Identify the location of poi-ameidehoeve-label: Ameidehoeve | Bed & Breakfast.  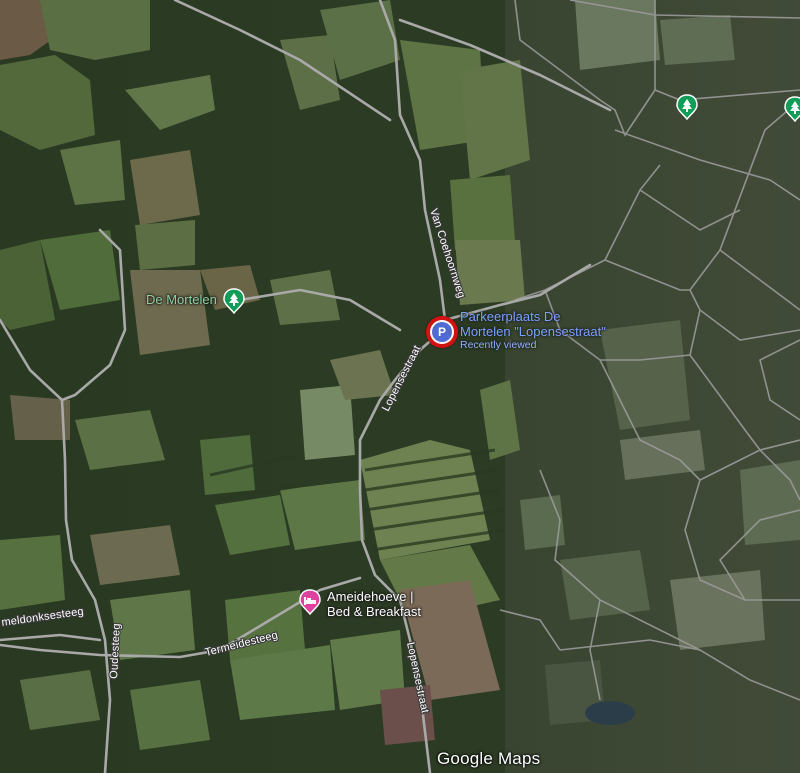
(374, 604).